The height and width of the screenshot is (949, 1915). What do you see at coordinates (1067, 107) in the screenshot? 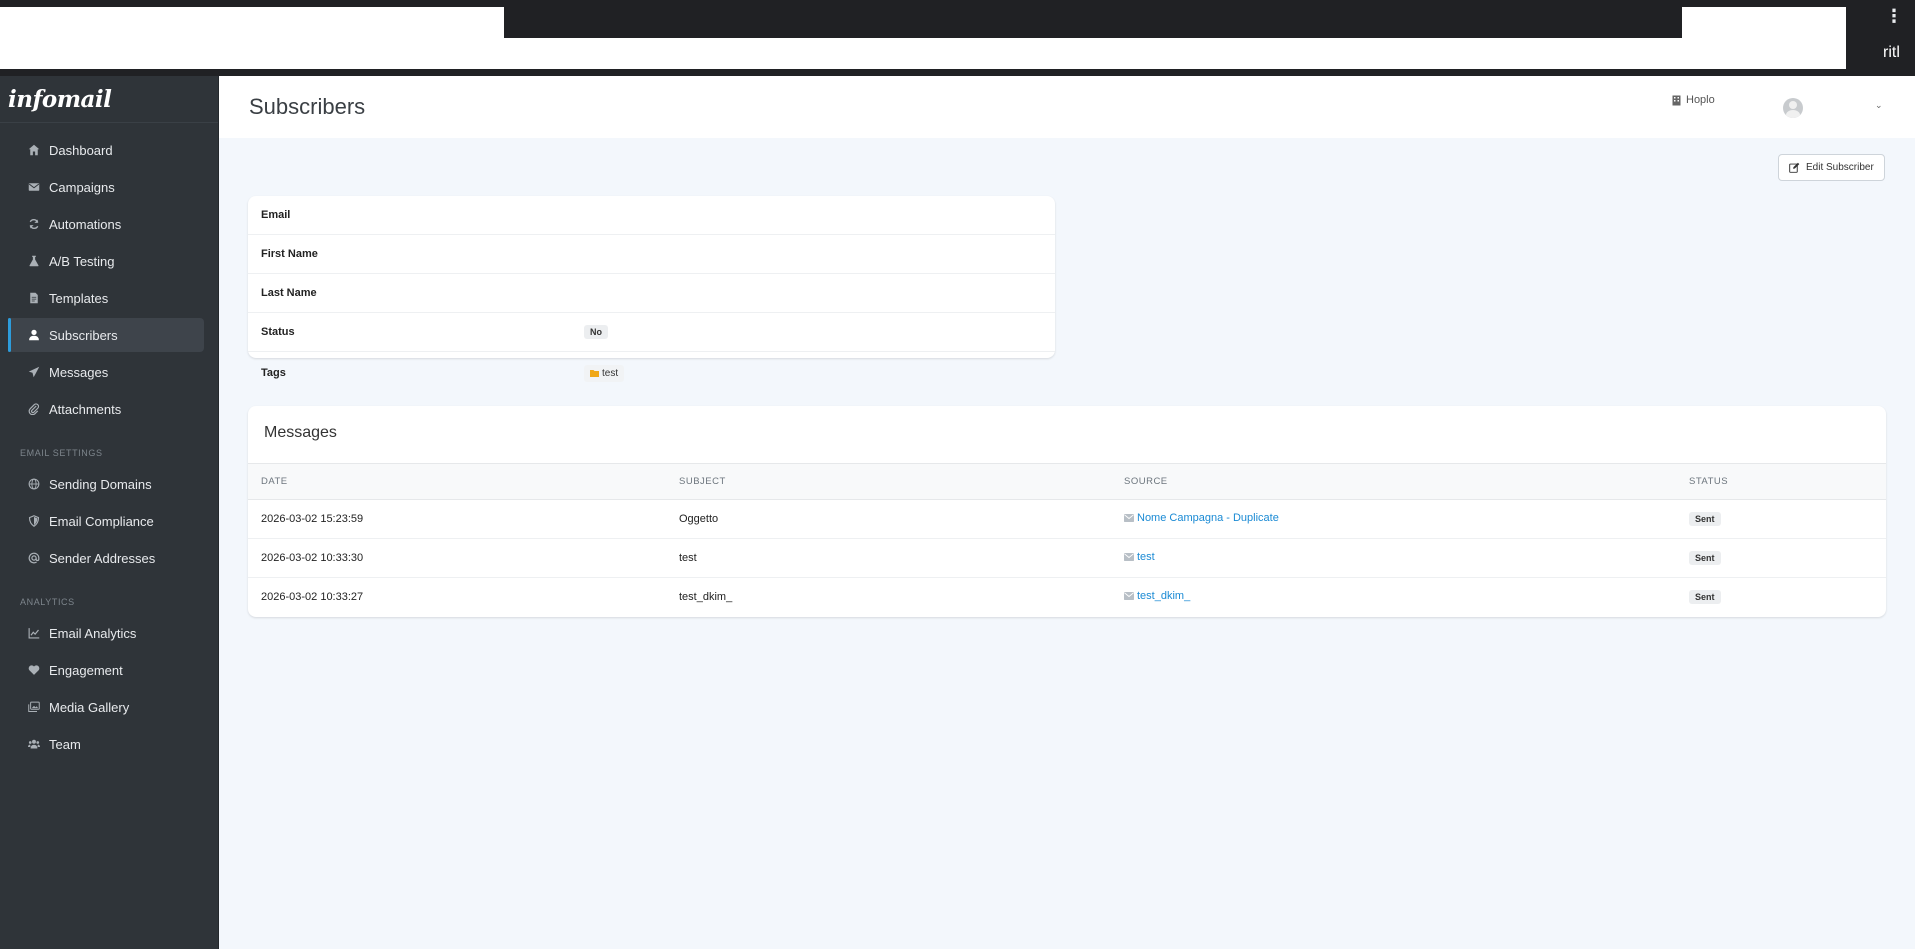
I see `topbar: Subscribers Hoplo ⌄` at bounding box center [1067, 107].